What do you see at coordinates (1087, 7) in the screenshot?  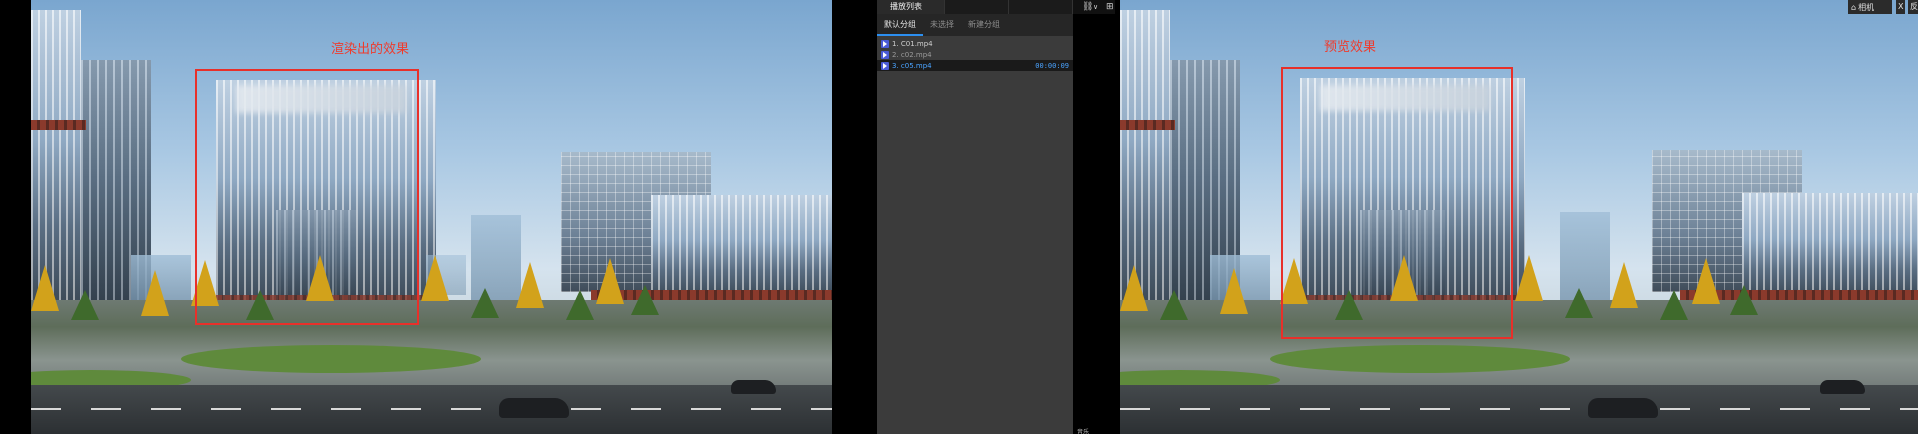 I see `link-icon: ⛓` at bounding box center [1087, 7].